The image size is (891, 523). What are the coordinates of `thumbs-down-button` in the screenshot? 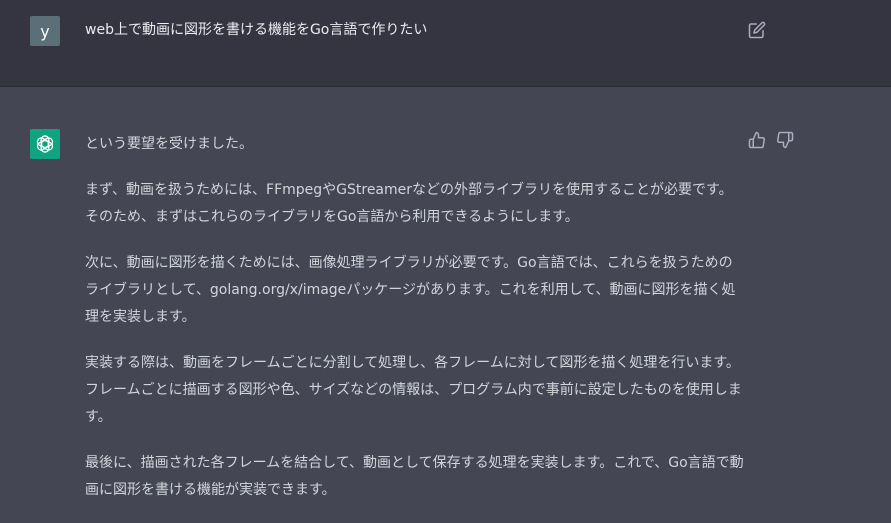 It's located at (785, 140).